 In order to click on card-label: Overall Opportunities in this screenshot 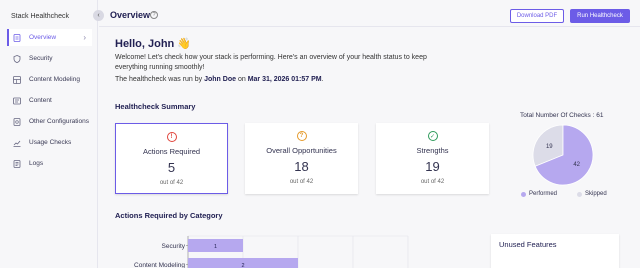, I will do `click(301, 150)`.